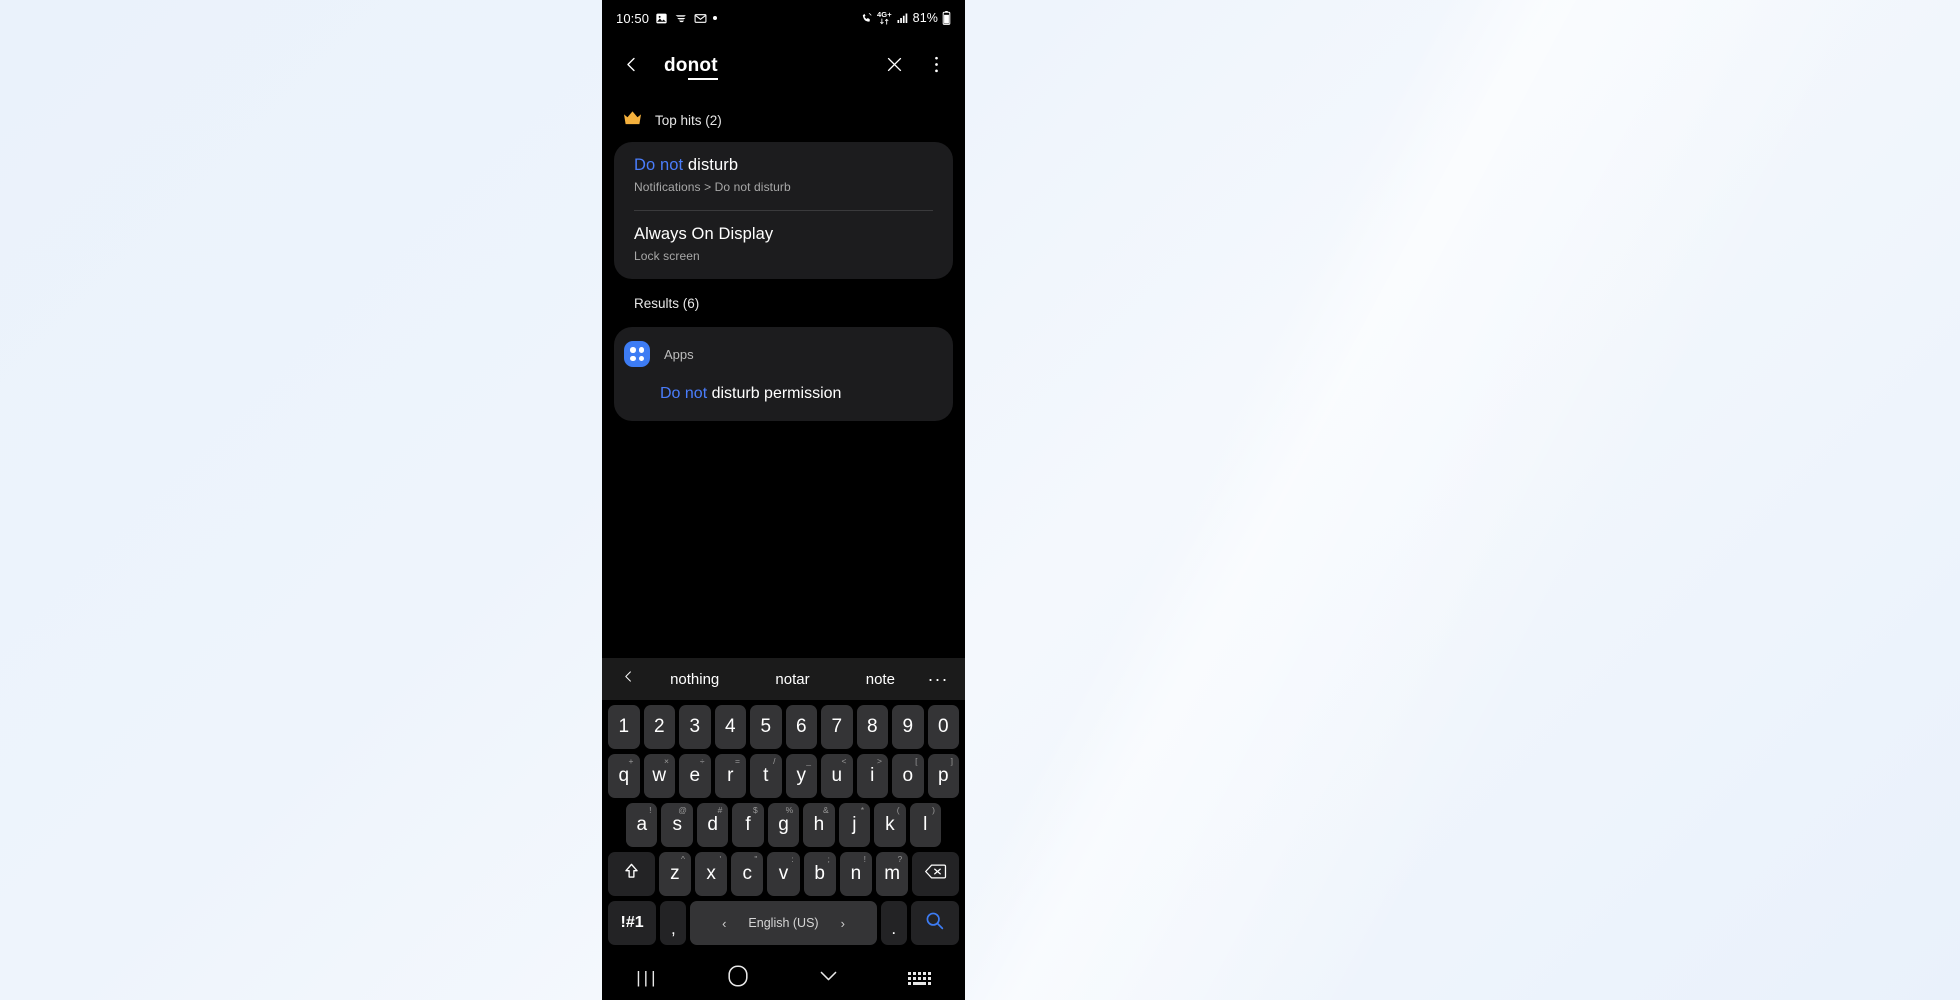  Describe the element at coordinates (908, 776) in the screenshot. I see `key-o: [o` at that location.